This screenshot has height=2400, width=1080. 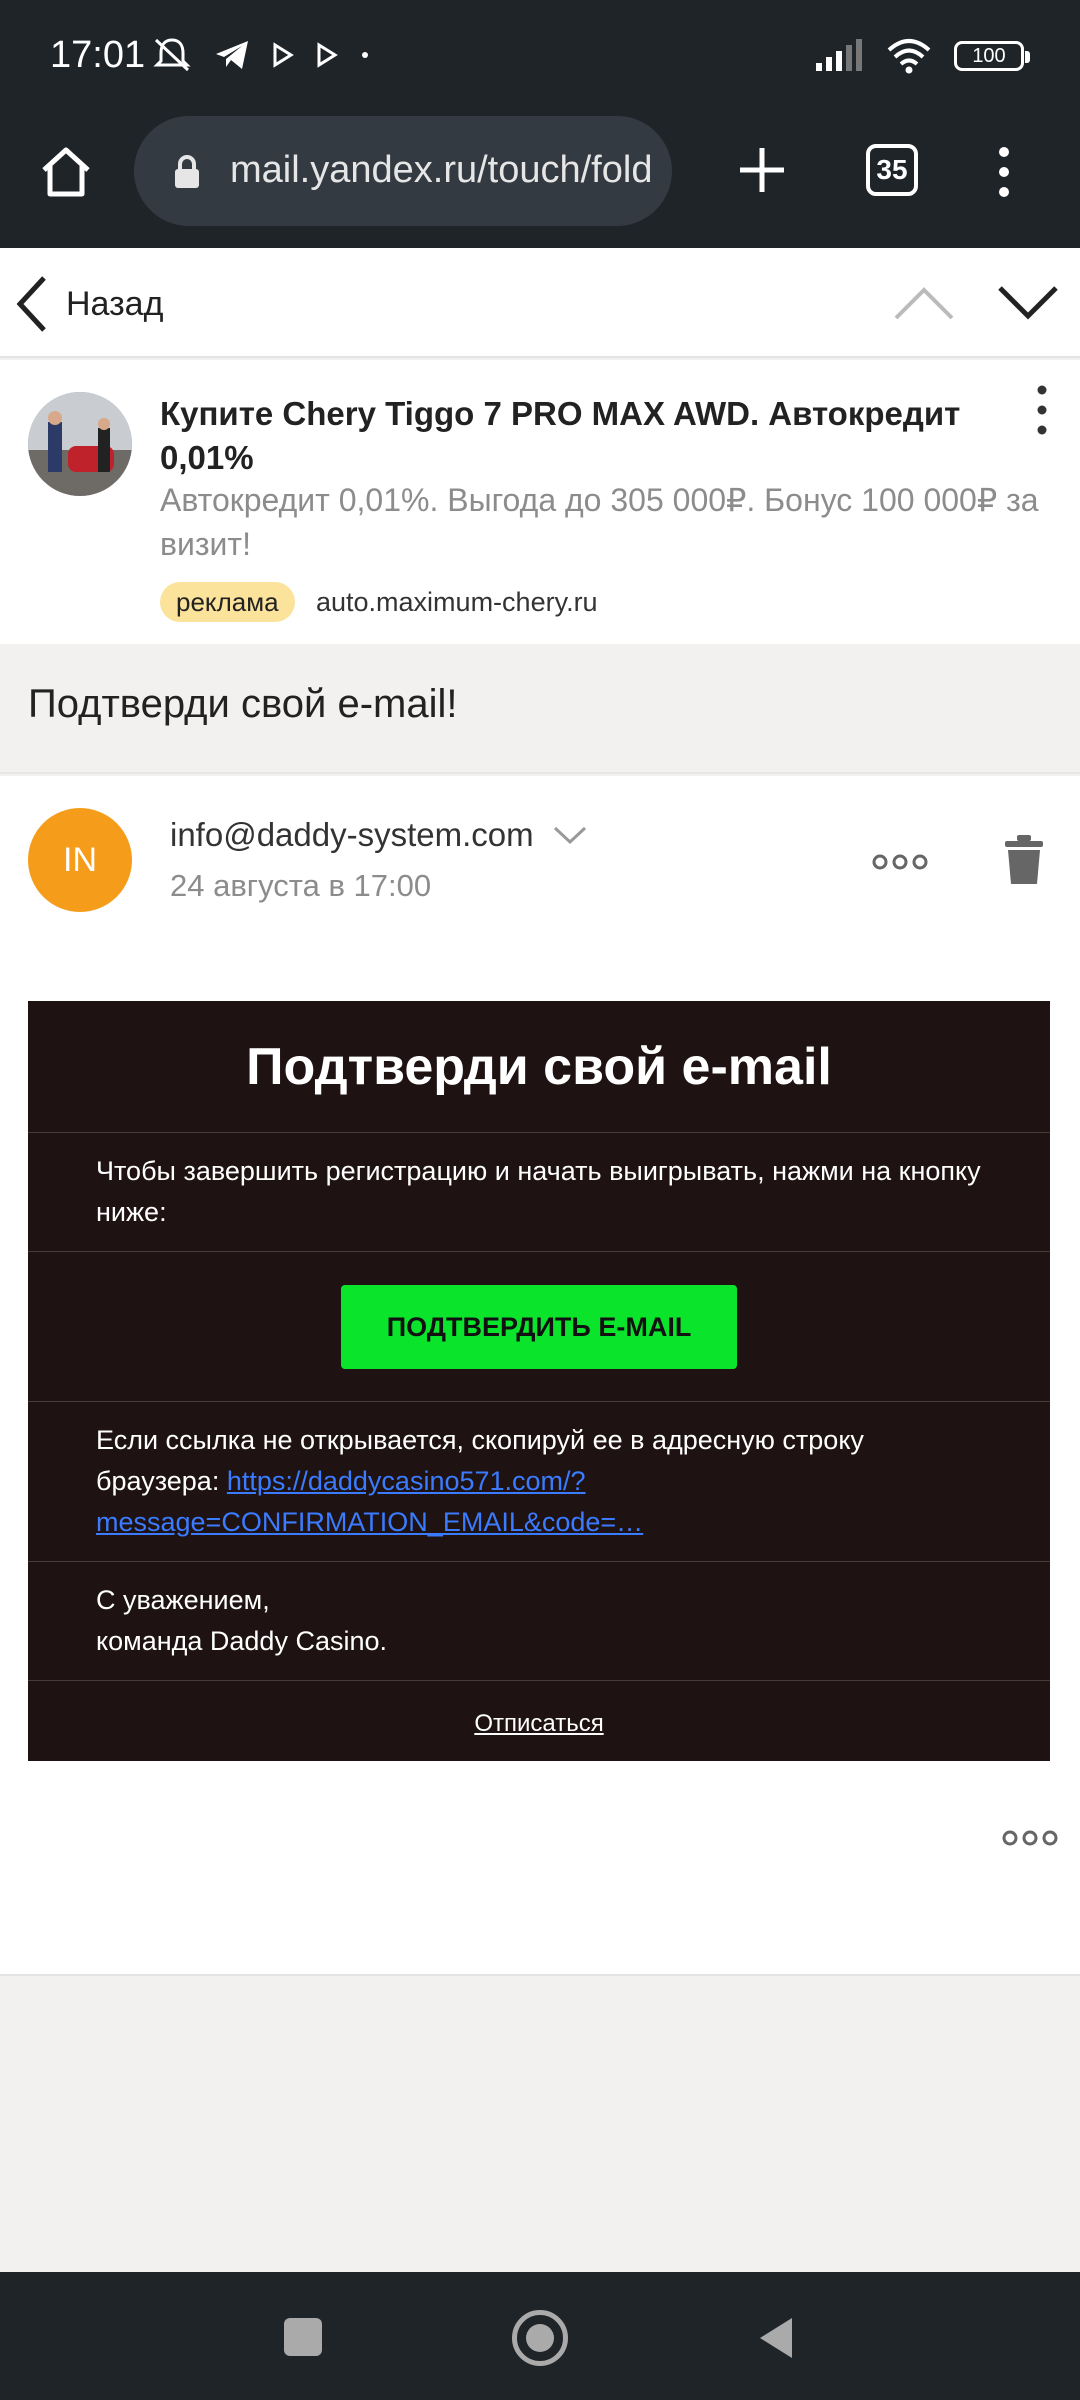 I want to click on signature: С уважением, команда Daddy Casino., so click(x=539, y=1621).